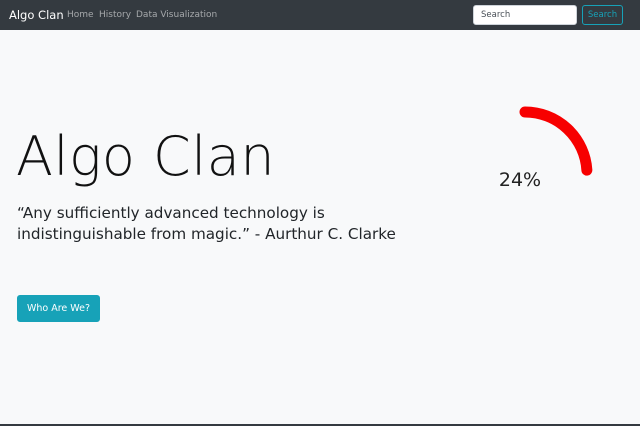 This screenshot has width=640, height=426. I want to click on nav-link-history: History, so click(115, 15).